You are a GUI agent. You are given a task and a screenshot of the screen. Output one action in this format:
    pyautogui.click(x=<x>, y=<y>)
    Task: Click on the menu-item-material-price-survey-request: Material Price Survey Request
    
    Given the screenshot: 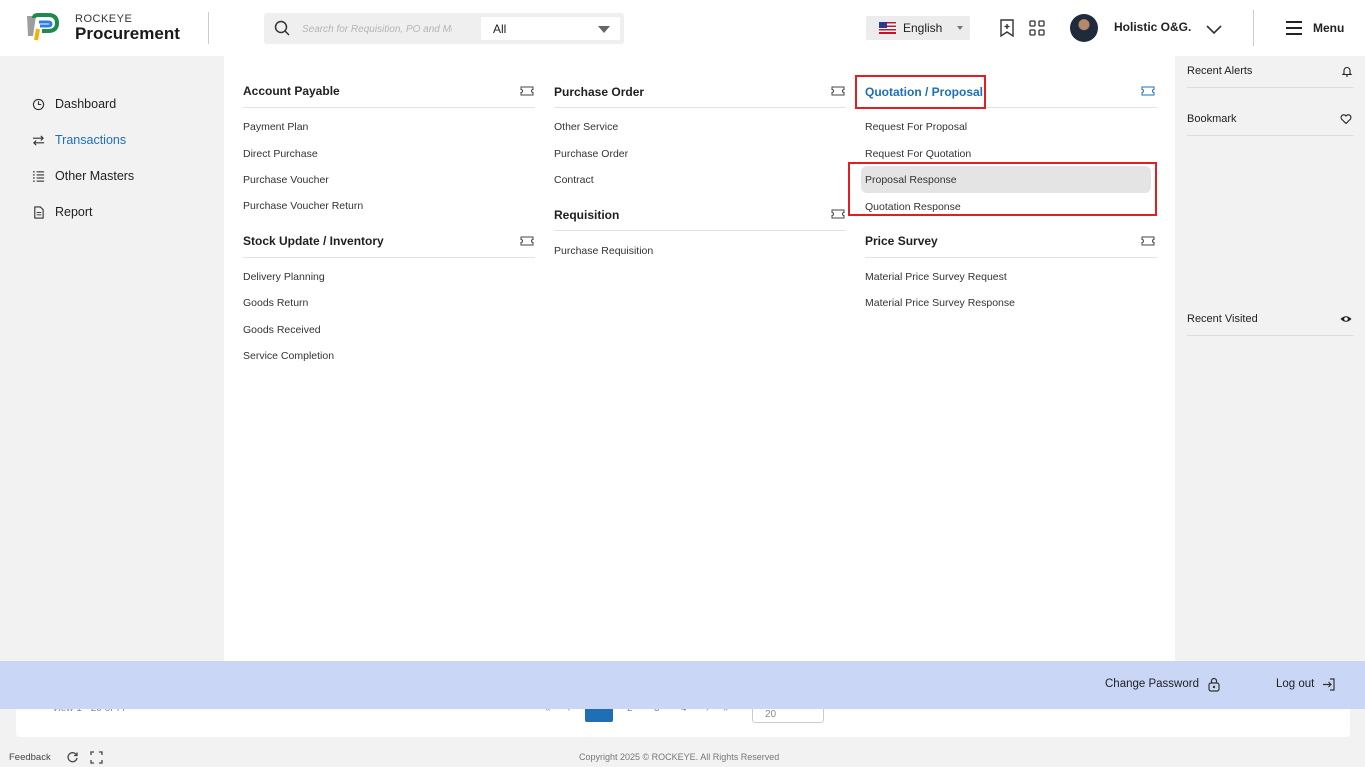 What is the action you would take?
    pyautogui.click(x=936, y=277)
    